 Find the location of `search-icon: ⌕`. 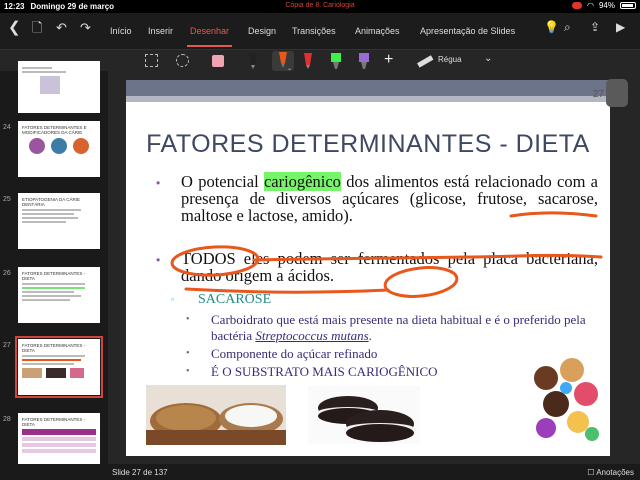

search-icon: ⌕ is located at coordinates (567, 27).